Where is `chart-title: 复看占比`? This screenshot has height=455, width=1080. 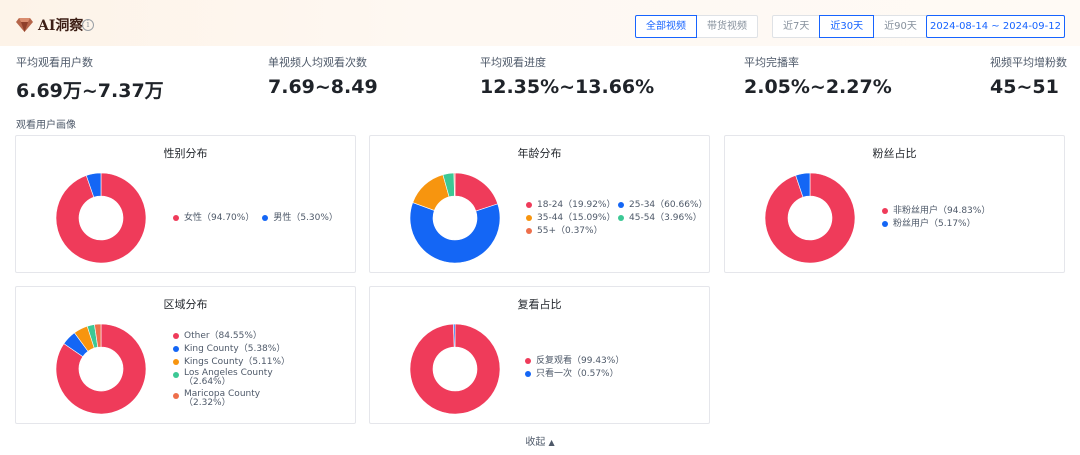
chart-title: 复看占比 is located at coordinates (539, 304).